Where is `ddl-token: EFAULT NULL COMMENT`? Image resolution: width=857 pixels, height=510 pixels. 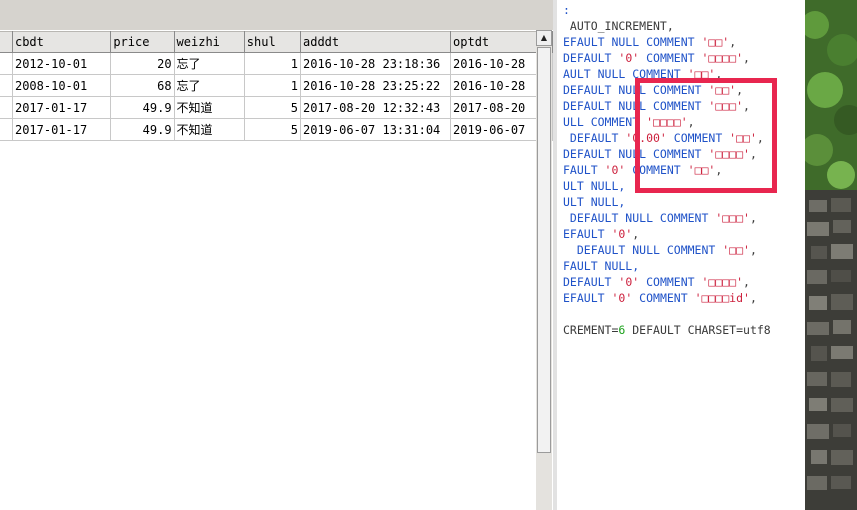 ddl-token: EFAULT NULL COMMENT is located at coordinates (632, 42).